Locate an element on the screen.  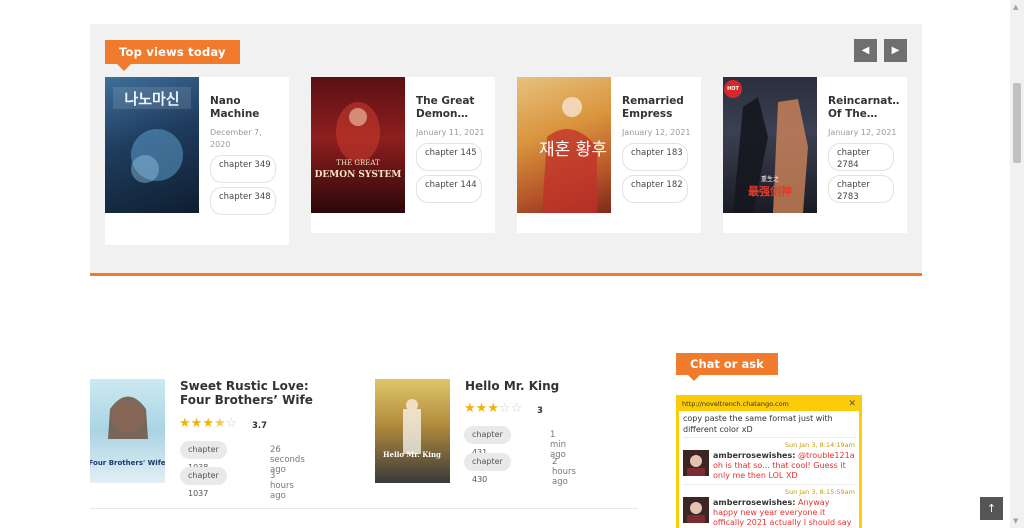
update-time: 3 hours ago is located at coordinates (282, 486).